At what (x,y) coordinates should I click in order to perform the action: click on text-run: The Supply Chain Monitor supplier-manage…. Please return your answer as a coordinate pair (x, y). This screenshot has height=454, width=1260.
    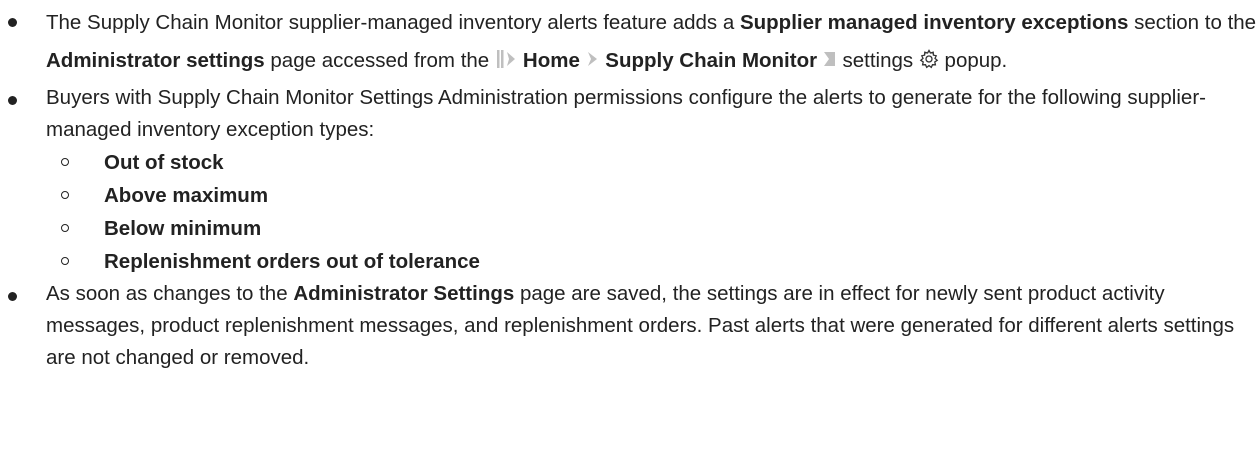
    Looking at the image, I should click on (393, 22).